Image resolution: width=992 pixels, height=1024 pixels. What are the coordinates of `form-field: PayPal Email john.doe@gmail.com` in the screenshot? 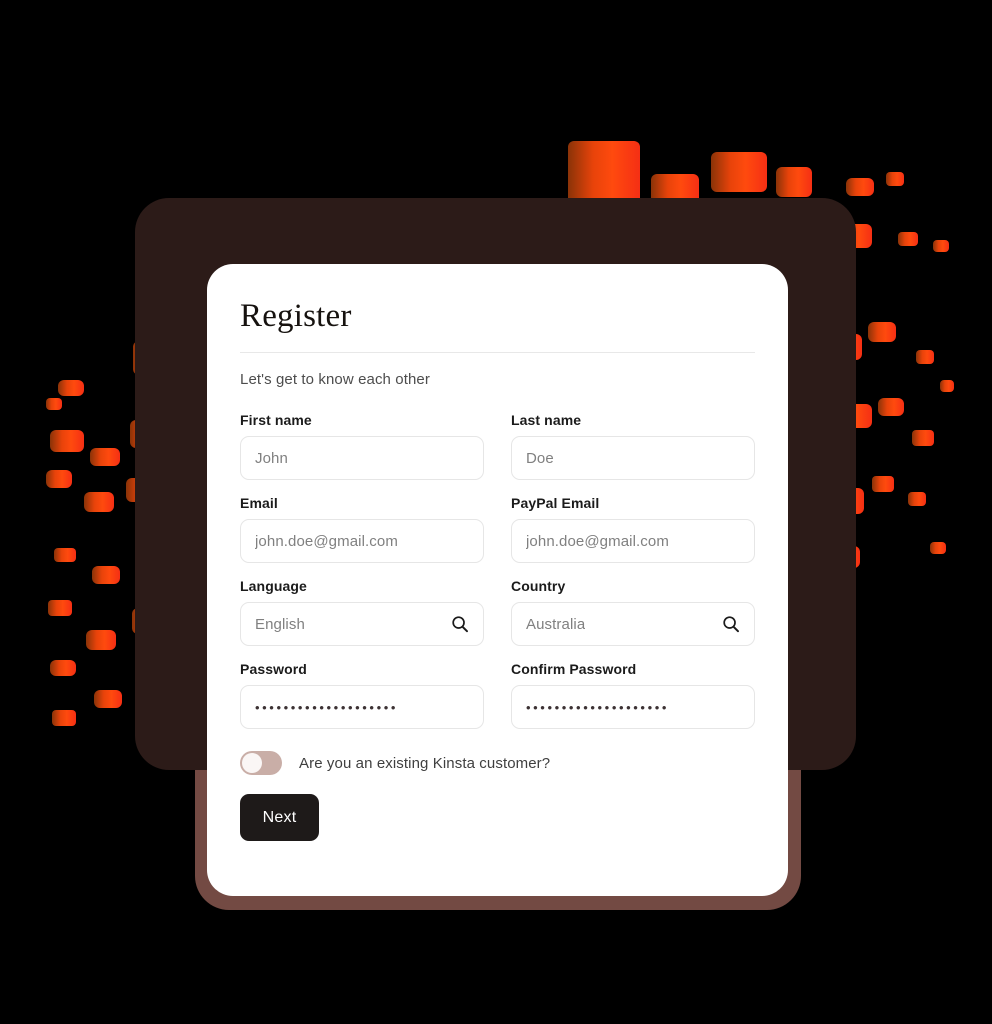 It's located at (633, 529).